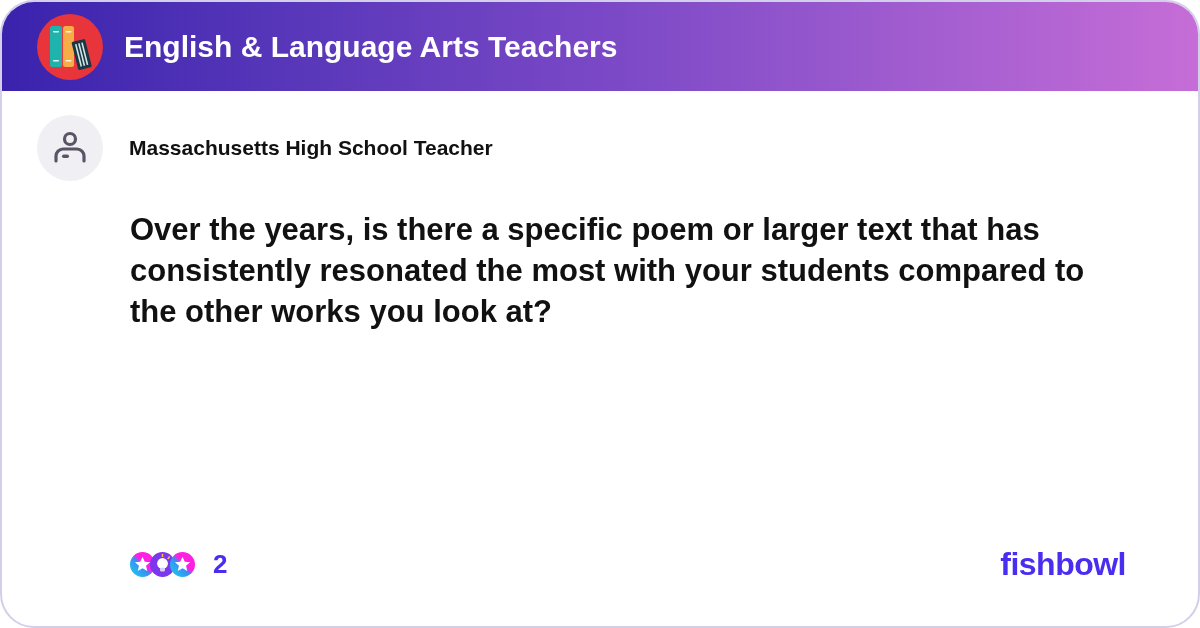 The width and height of the screenshot is (1200, 628). Describe the element at coordinates (371, 46) in the screenshot. I see `group-title: English & Language Arts Teachers` at that location.